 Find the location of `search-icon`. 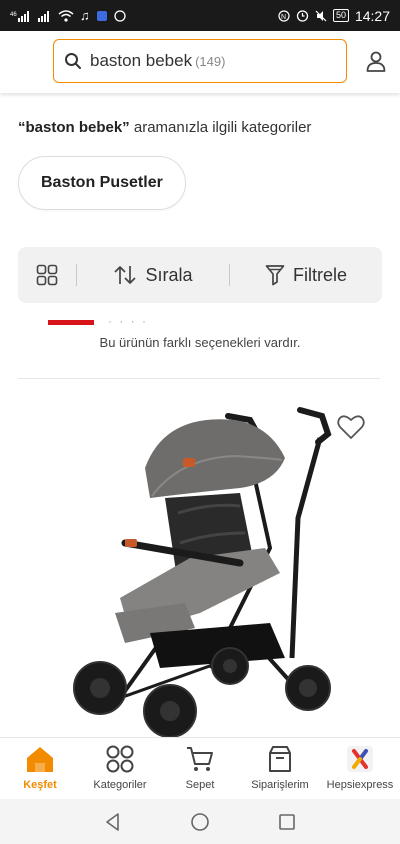

search-icon is located at coordinates (73, 61).